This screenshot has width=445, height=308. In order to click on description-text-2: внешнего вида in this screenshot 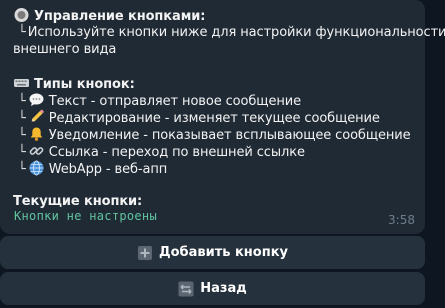, I will do `click(65, 49)`.